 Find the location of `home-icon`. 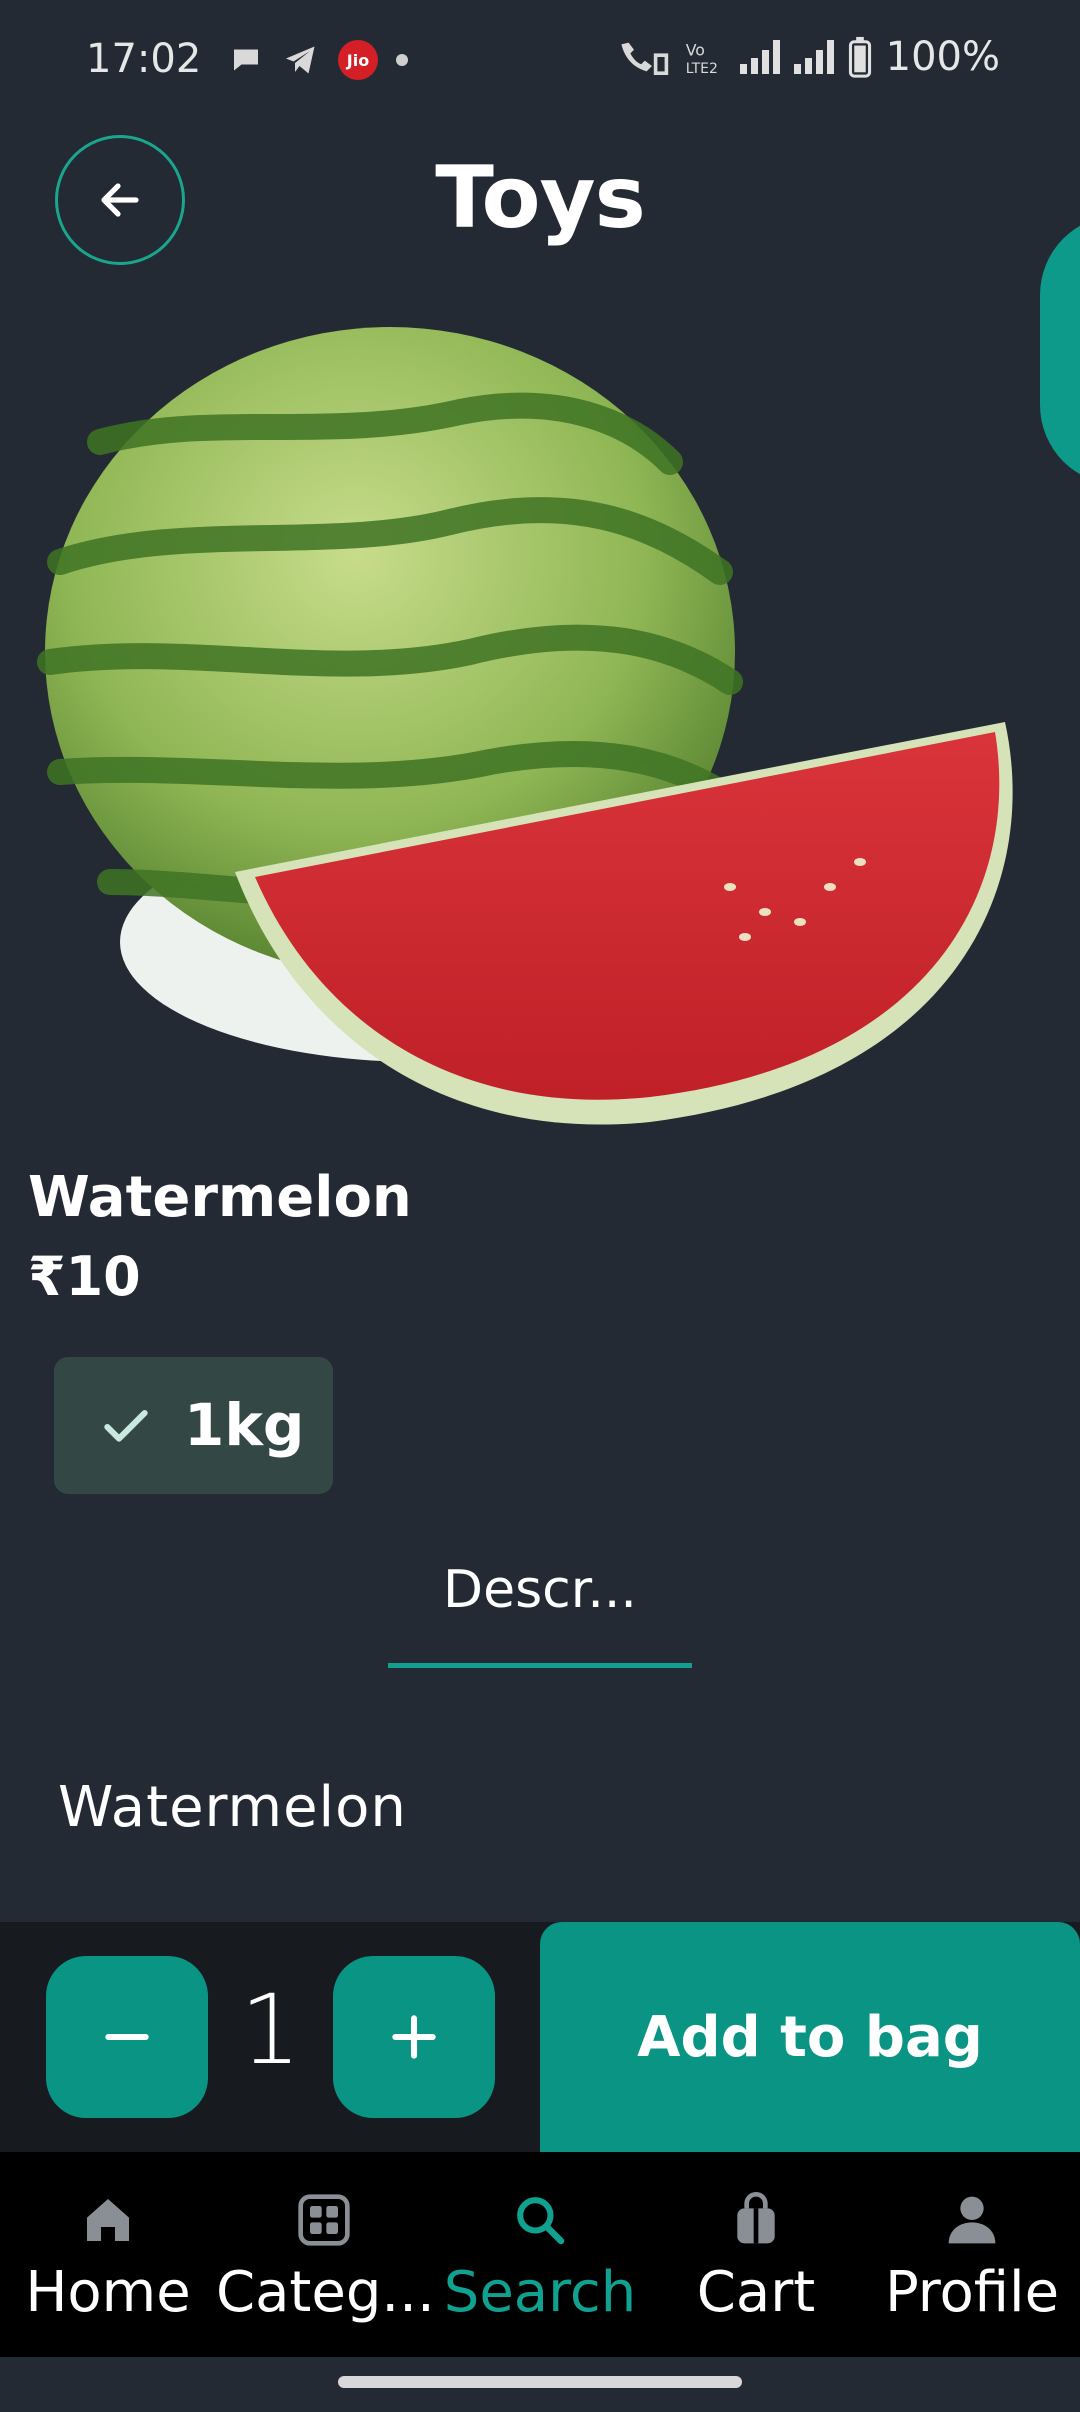

home-icon is located at coordinates (108, 2220).